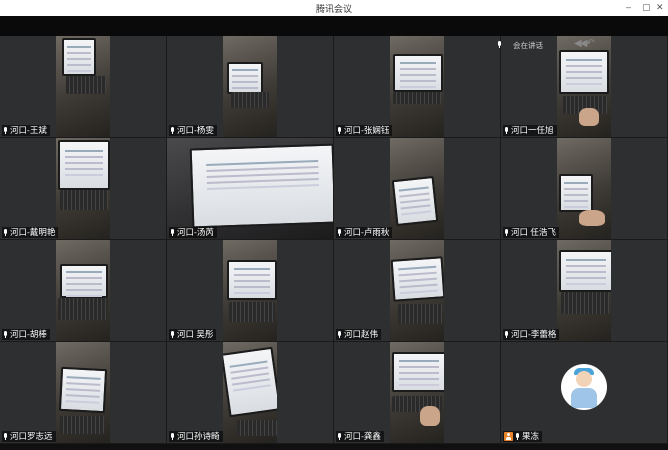 Image resolution: width=668 pixels, height=450 pixels. I want to click on participant-name: 河口赵伟, so click(361, 334).